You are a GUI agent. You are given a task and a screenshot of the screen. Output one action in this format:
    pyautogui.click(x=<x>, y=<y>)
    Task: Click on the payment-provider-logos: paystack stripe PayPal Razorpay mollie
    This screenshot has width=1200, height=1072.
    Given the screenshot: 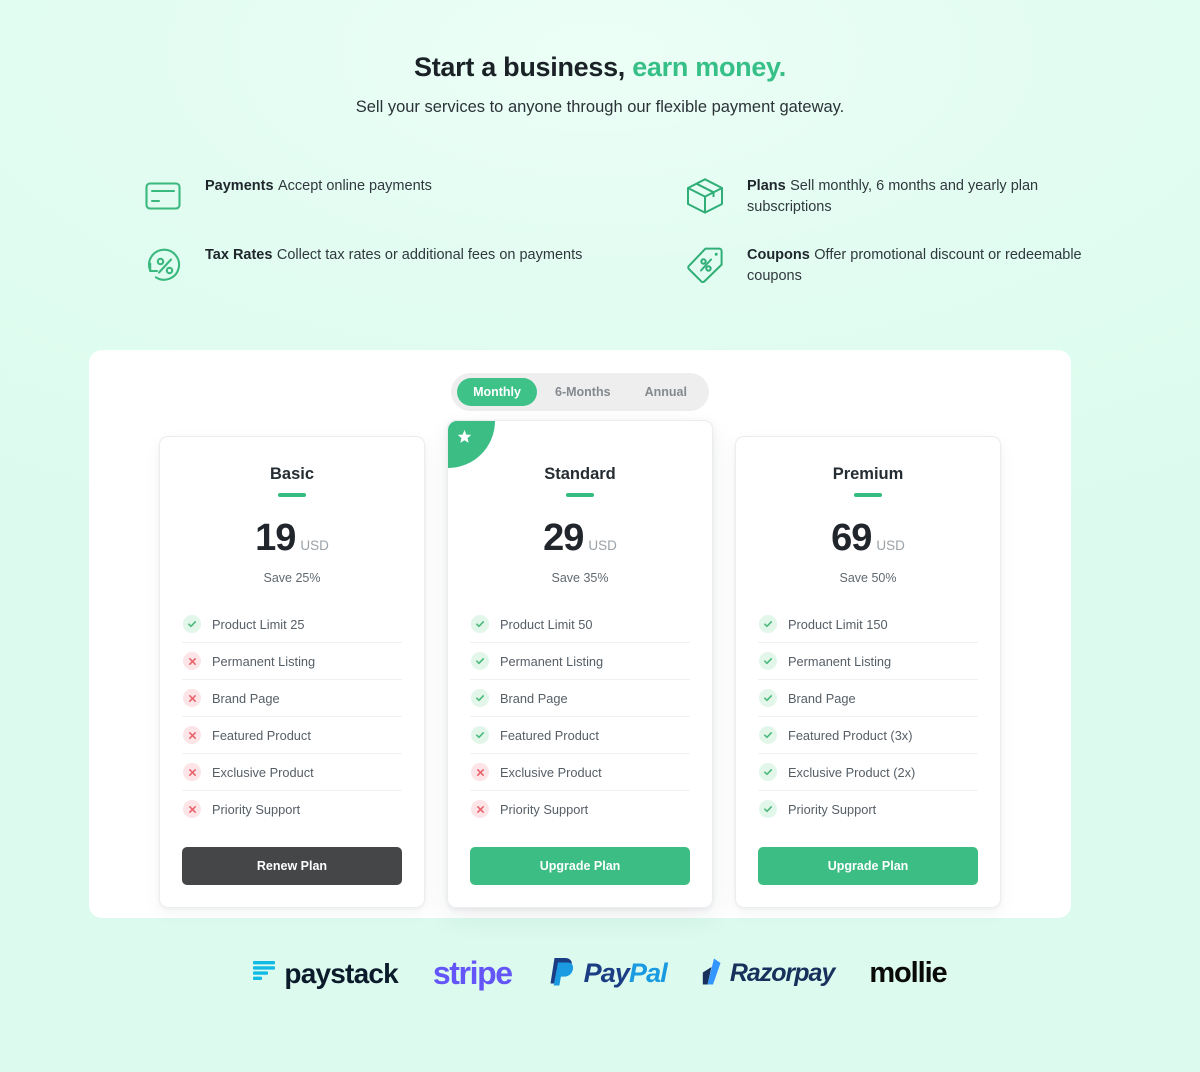 What is the action you would take?
    pyautogui.click(x=600, y=973)
    